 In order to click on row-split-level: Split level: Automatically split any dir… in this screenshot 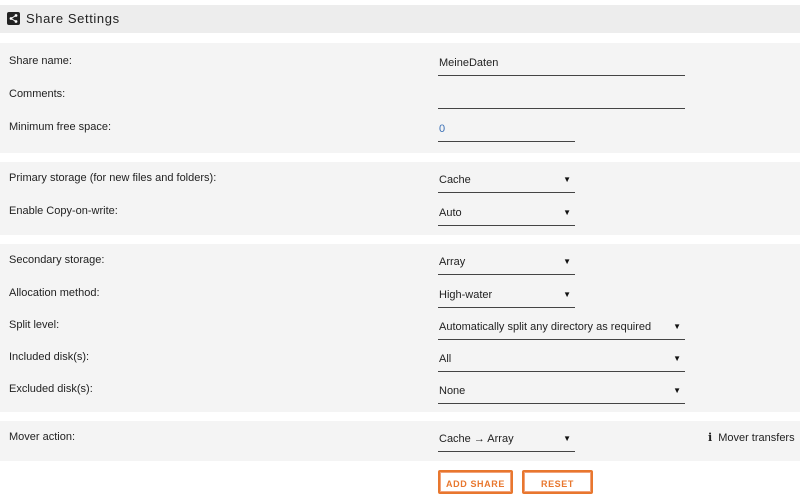, I will do `click(400, 334)`.